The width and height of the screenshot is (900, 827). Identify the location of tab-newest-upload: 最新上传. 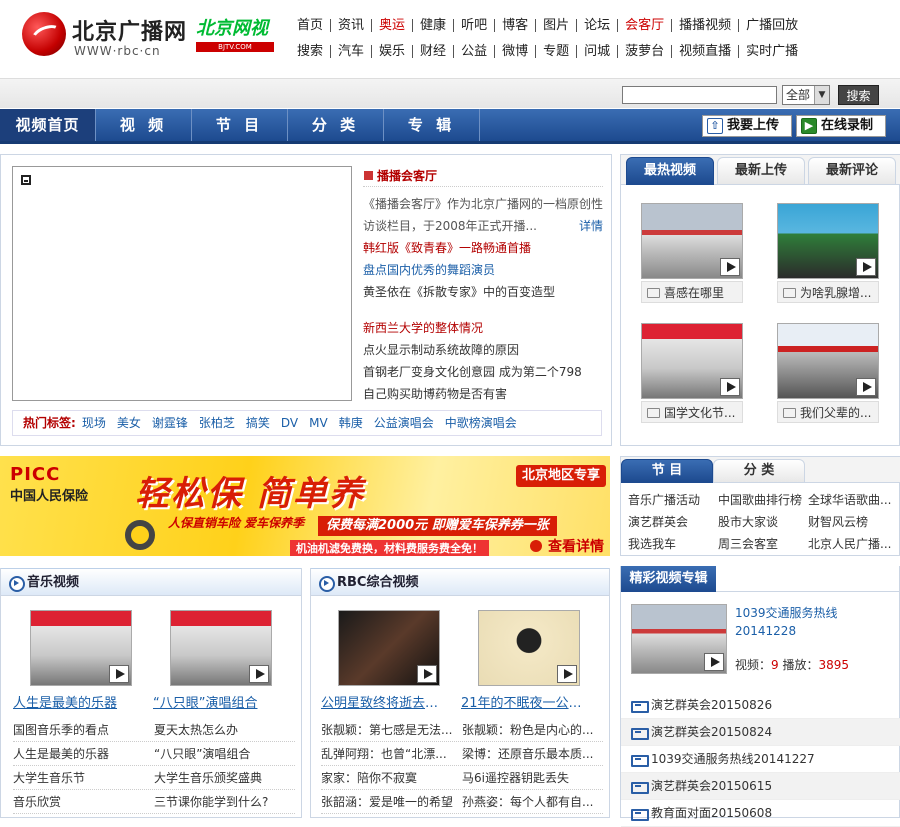
(761, 171).